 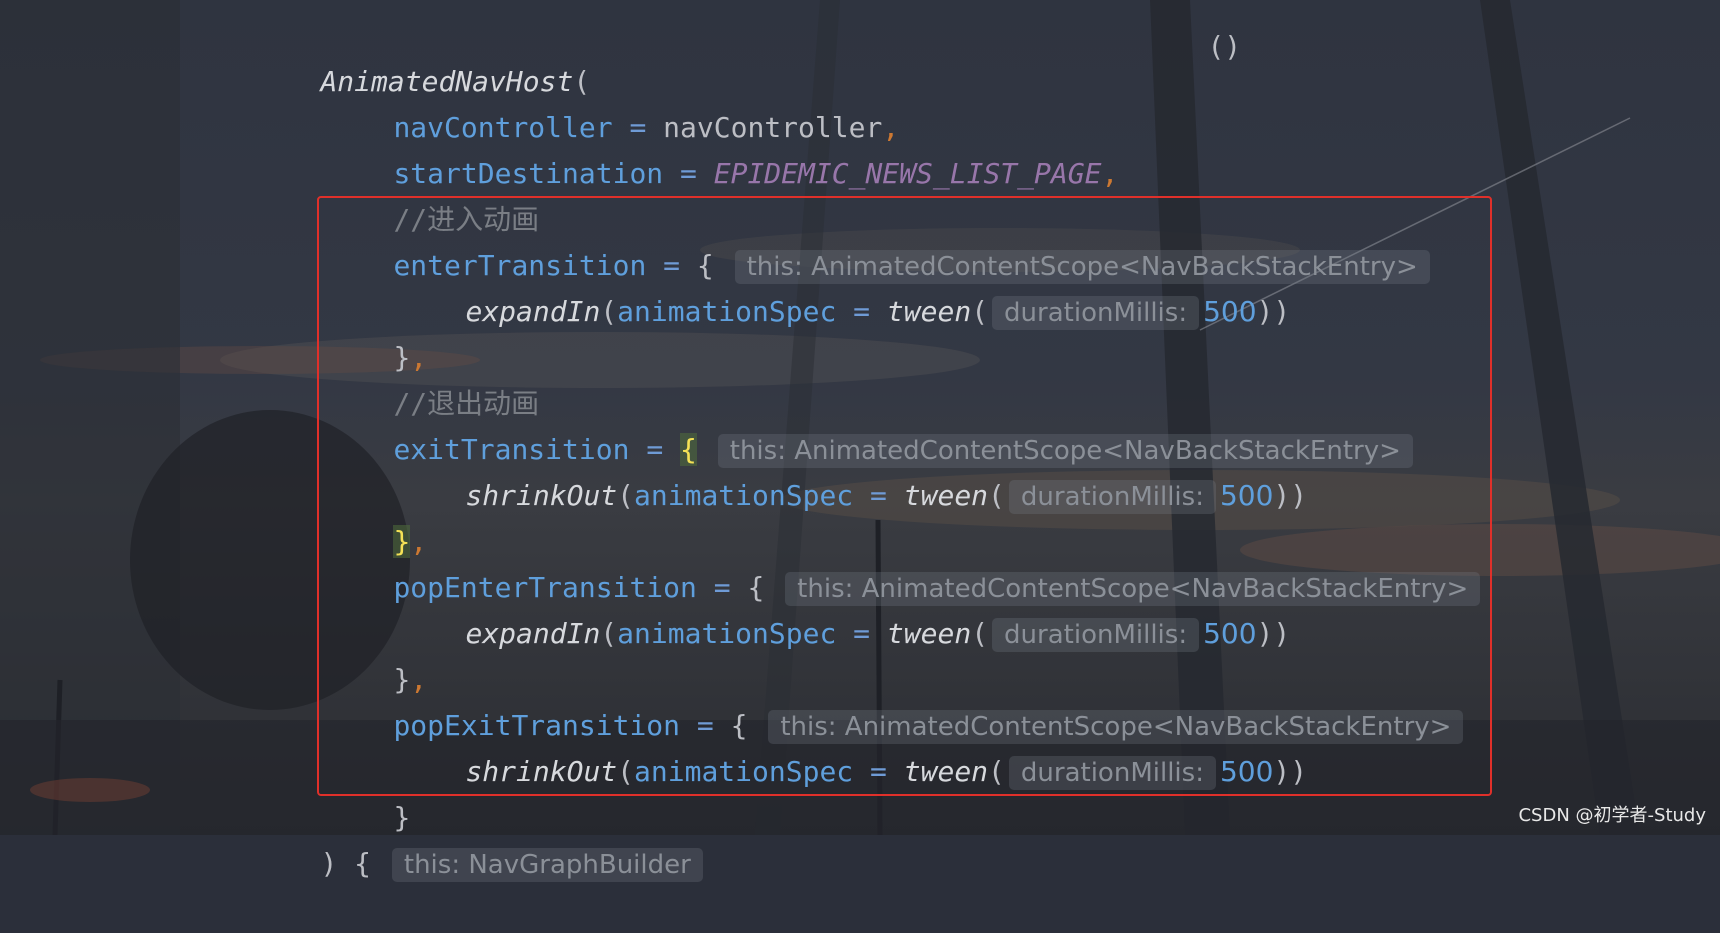 I want to click on constant-value: EPIDEMIC_NEWS_LIST_PAGE, so click(x=907, y=173).